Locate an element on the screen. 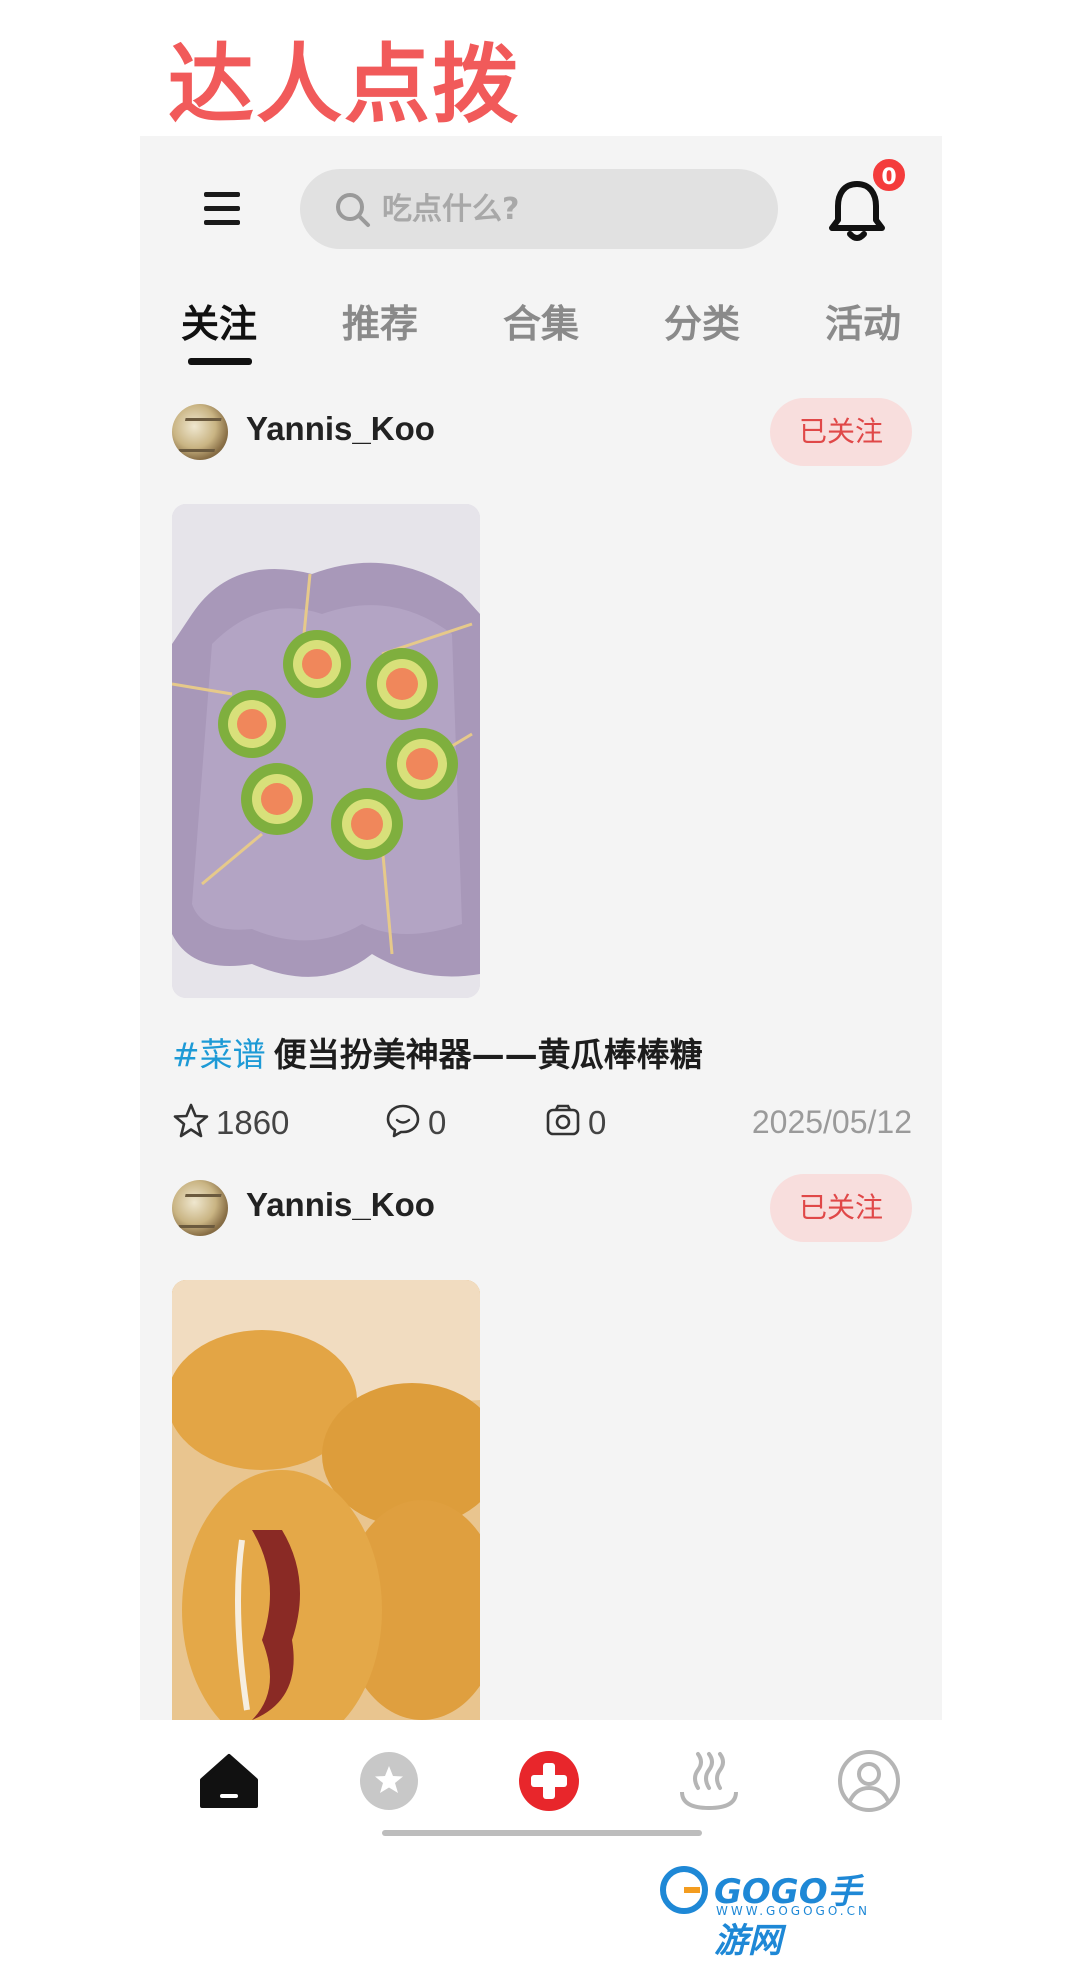 The image size is (1080, 1962). tab-recommended: 推荐 is located at coordinates (380, 324).